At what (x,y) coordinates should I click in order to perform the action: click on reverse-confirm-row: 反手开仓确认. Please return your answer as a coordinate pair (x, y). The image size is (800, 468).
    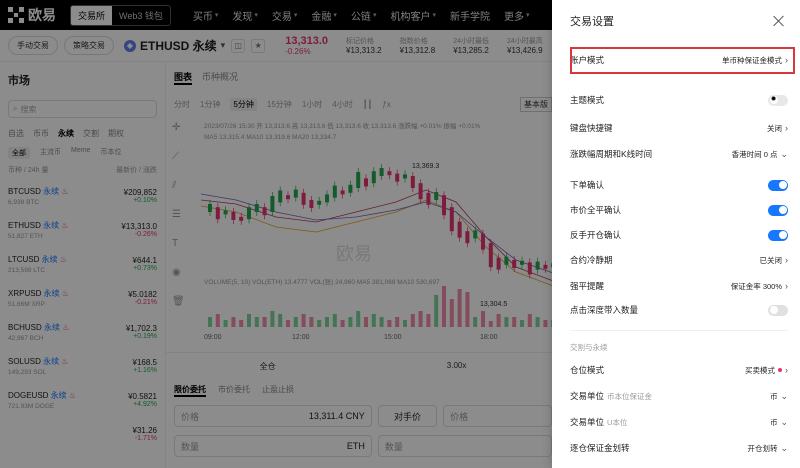
    Looking at the image, I should click on (679, 235).